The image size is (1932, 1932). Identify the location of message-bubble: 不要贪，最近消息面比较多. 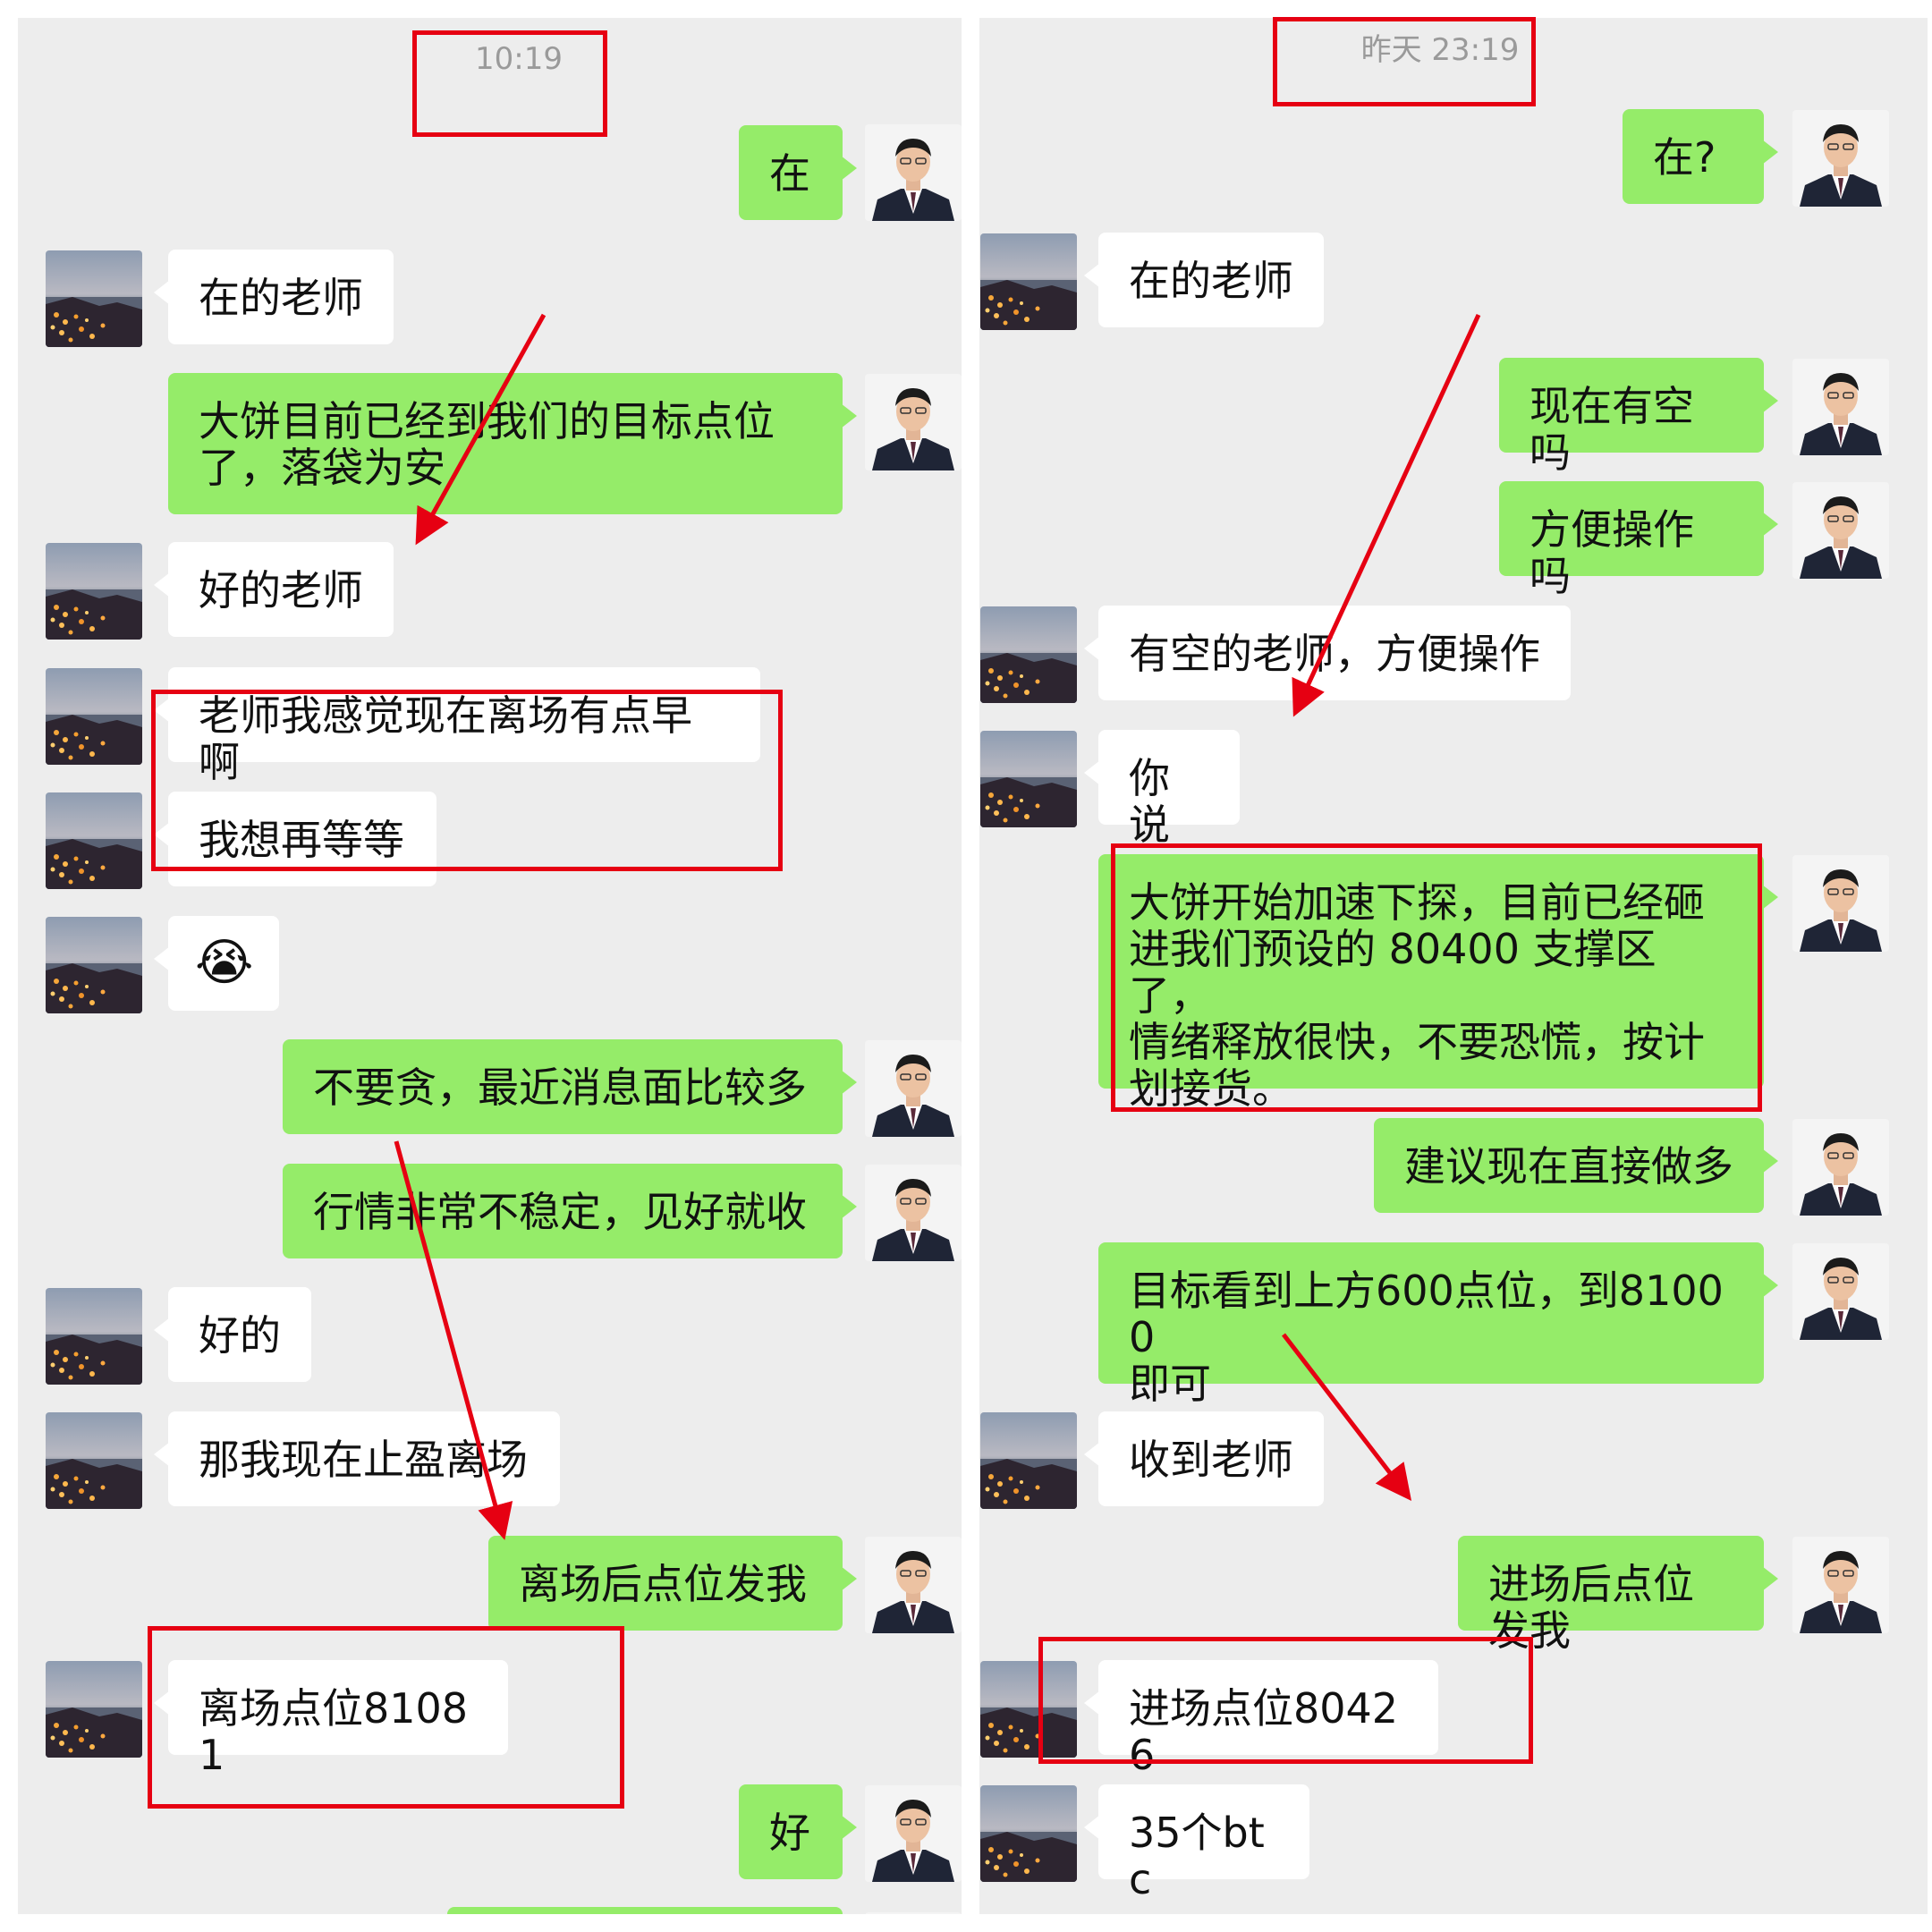
(570, 1086).